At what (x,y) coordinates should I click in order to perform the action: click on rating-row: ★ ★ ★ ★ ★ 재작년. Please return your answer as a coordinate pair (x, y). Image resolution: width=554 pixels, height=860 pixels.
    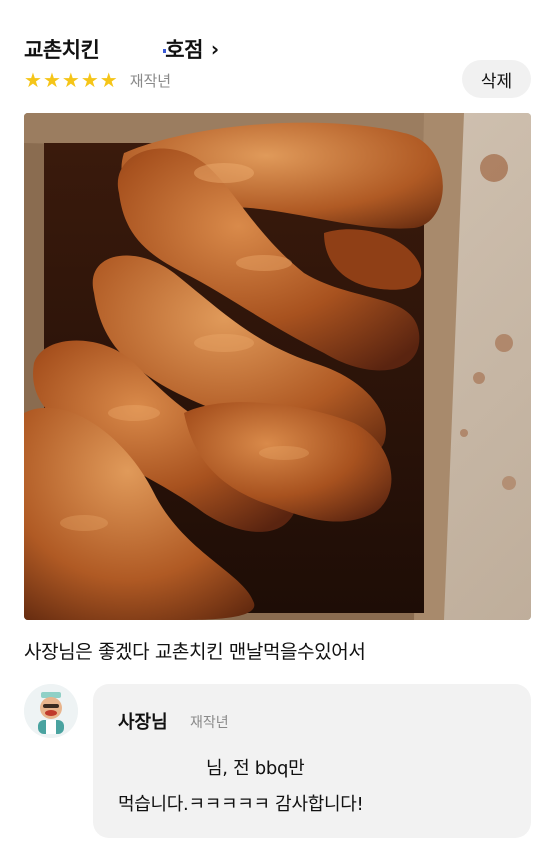
    Looking at the image, I should click on (97, 80).